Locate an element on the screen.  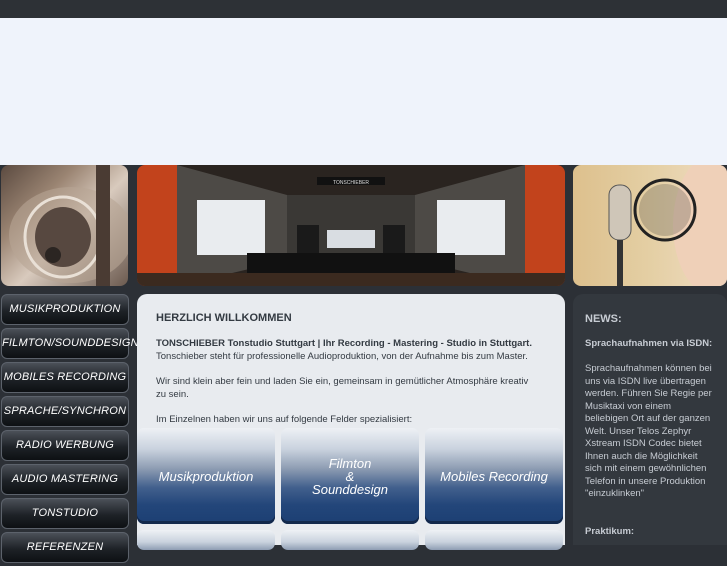
nav-item-radio-werbung: RADIO WERBUNG is located at coordinates (65, 445).